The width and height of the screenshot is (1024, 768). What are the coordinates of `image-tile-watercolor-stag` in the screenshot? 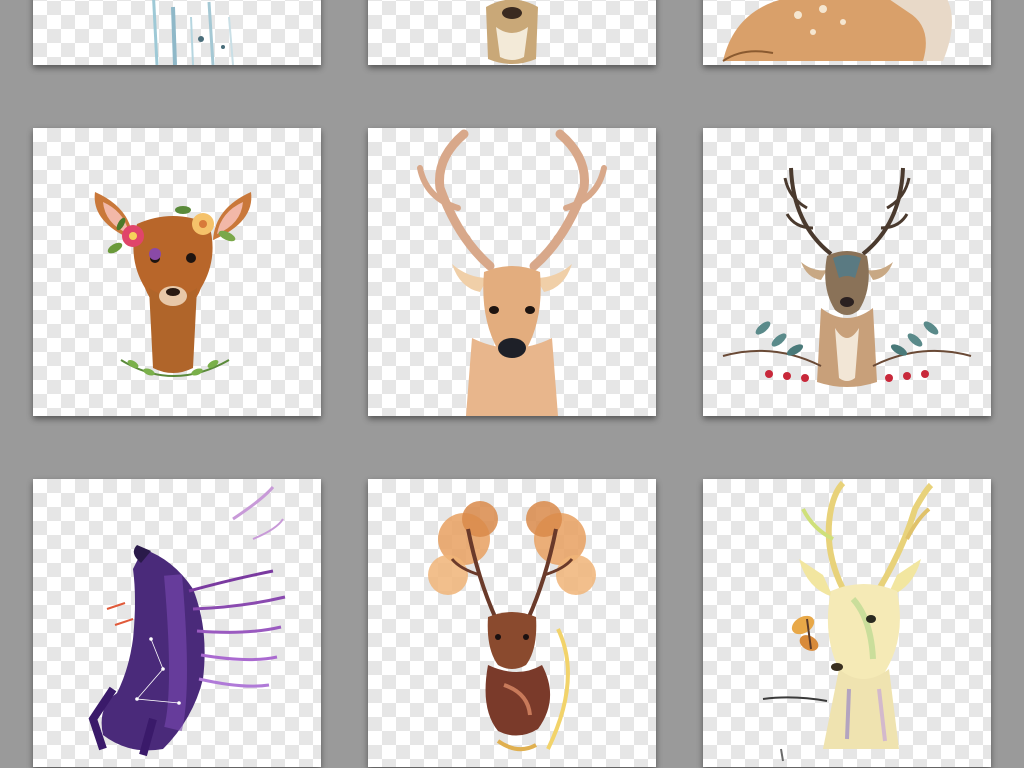 It's located at (512, 272).